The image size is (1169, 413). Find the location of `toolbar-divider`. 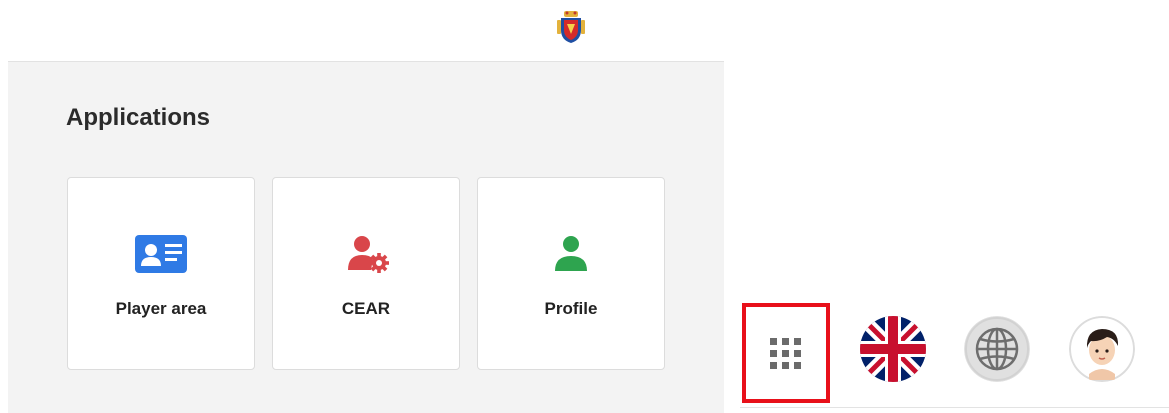

toolbar-divider is located at coordinates (954, 407).